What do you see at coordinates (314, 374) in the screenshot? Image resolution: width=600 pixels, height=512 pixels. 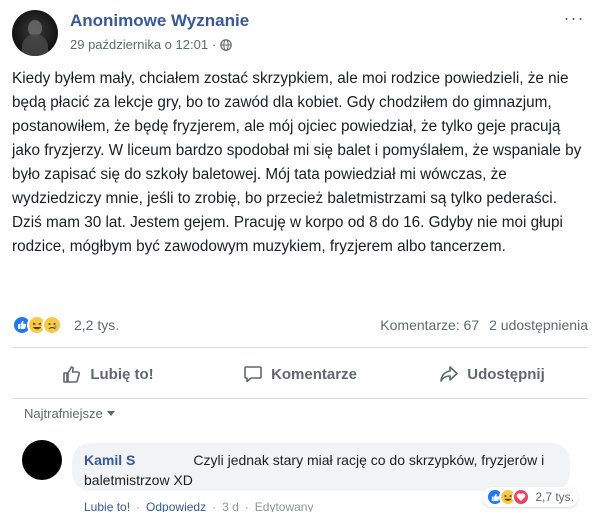 I see `comment-button-label: Komentarze` at bounding box center [314, 374].